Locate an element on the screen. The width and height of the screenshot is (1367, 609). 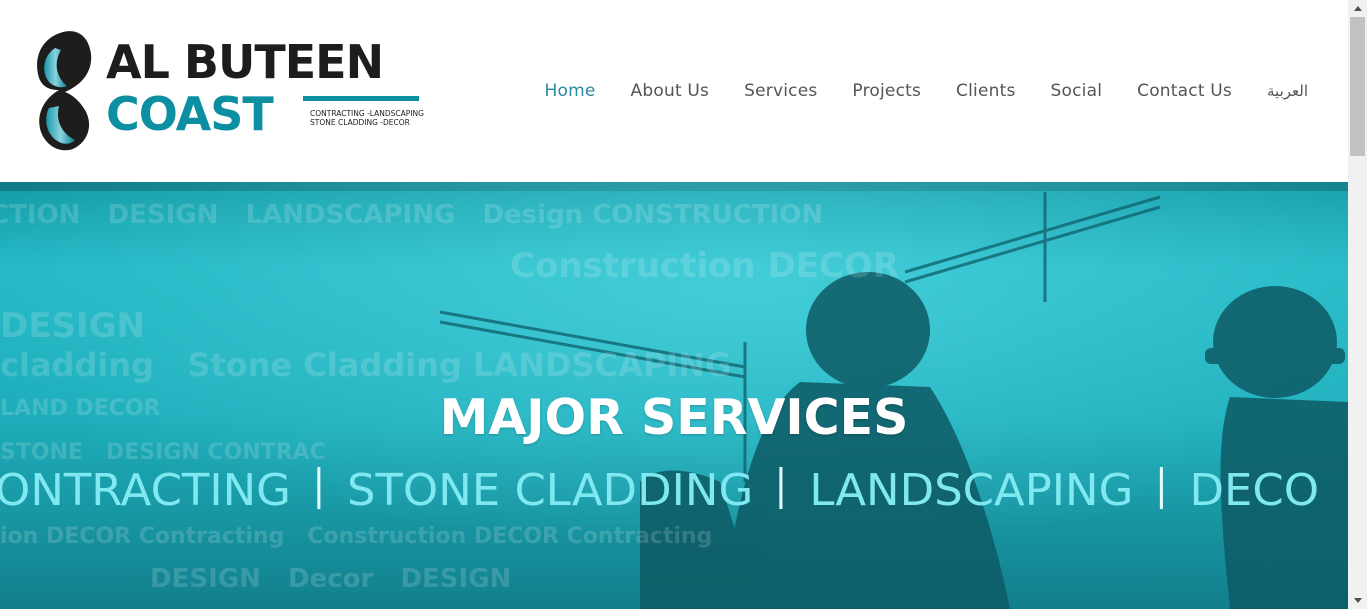
hero-service-stone-cladding: STONE CLADDING is located at coordinates (550, 490).